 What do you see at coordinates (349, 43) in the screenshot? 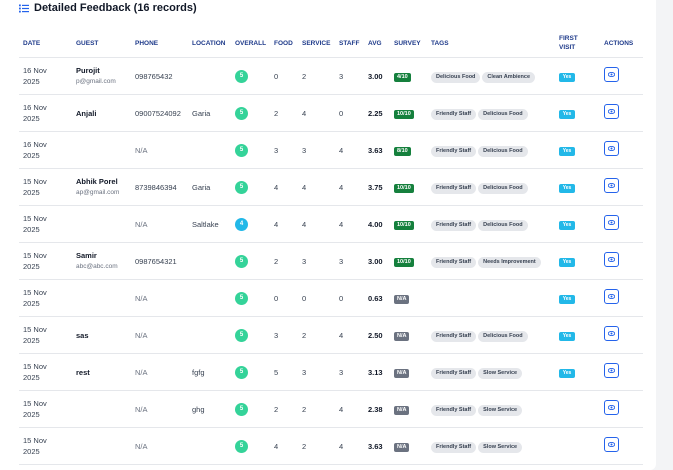
I see `col-staff: STAFF` at bounding box center [349, 43].